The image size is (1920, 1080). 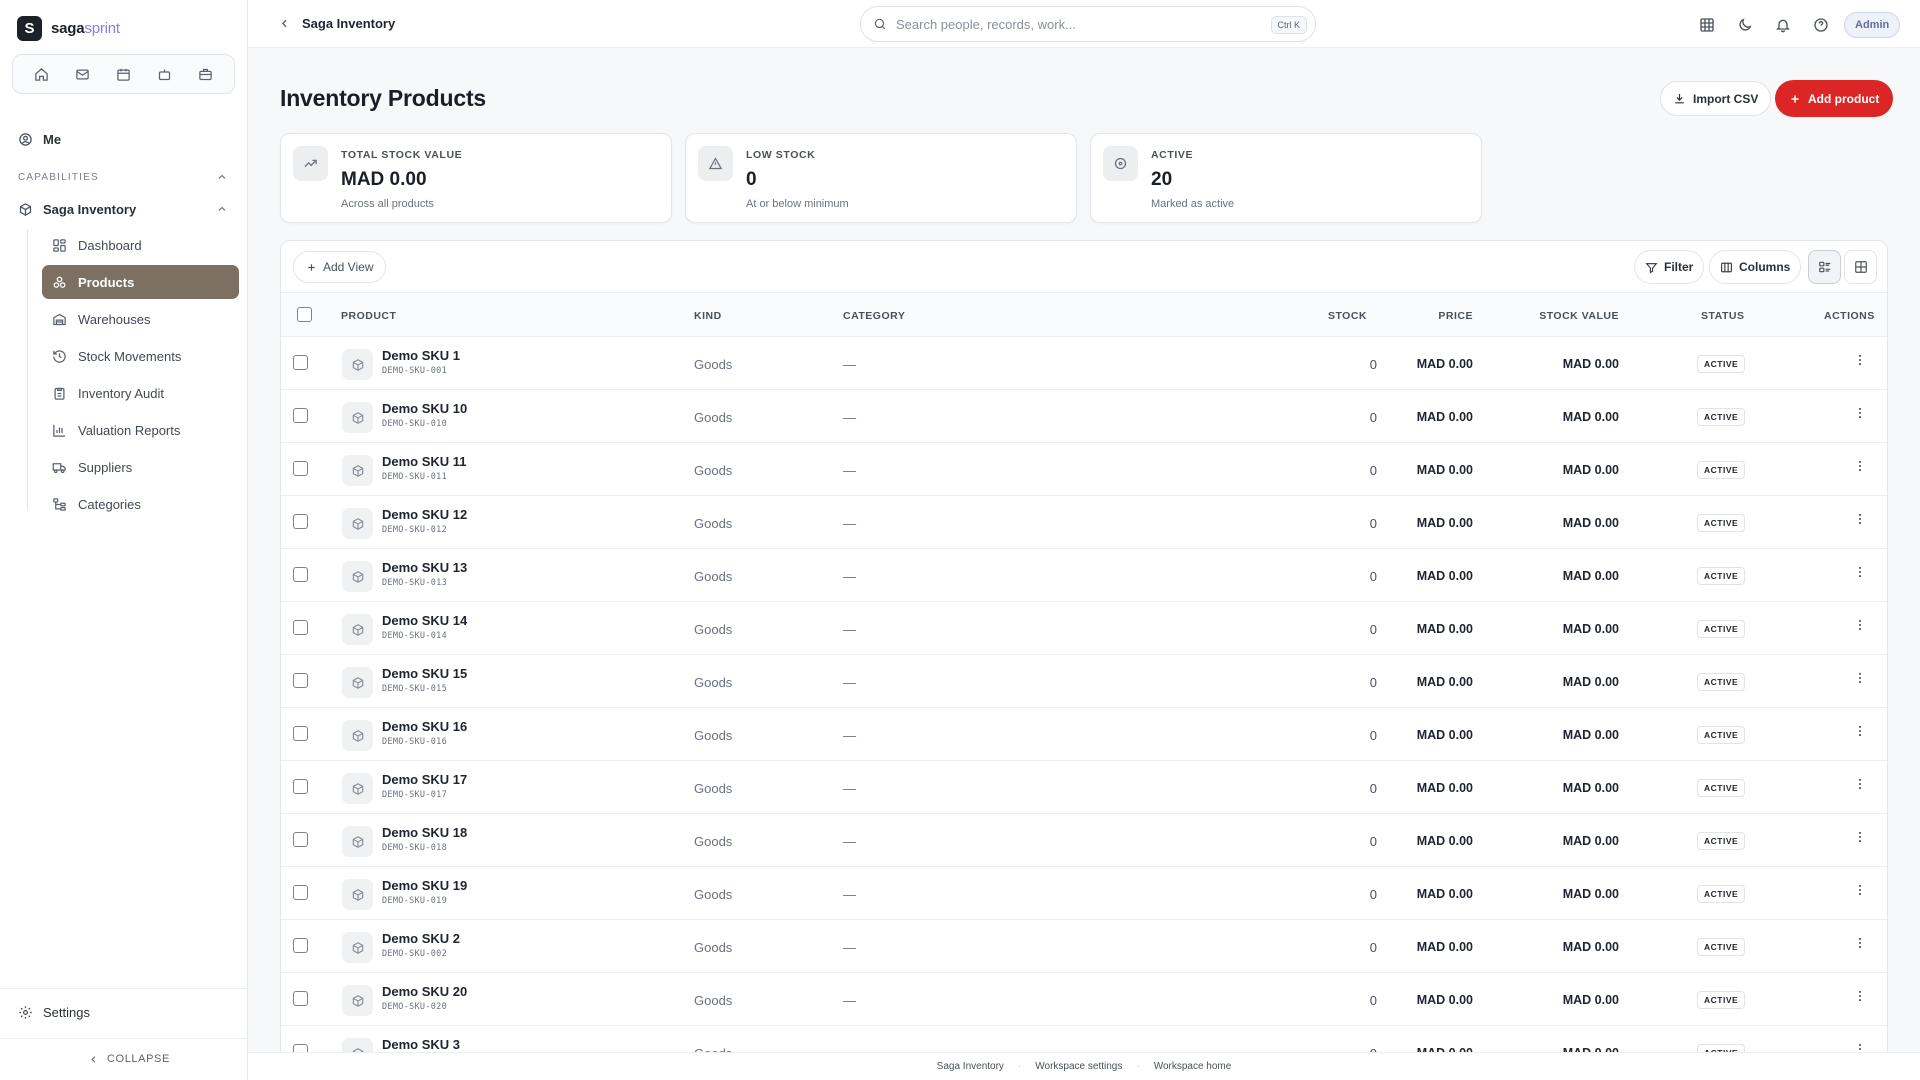 I want to click on global-search: Ctrl K, so click(x=1088, y=24).